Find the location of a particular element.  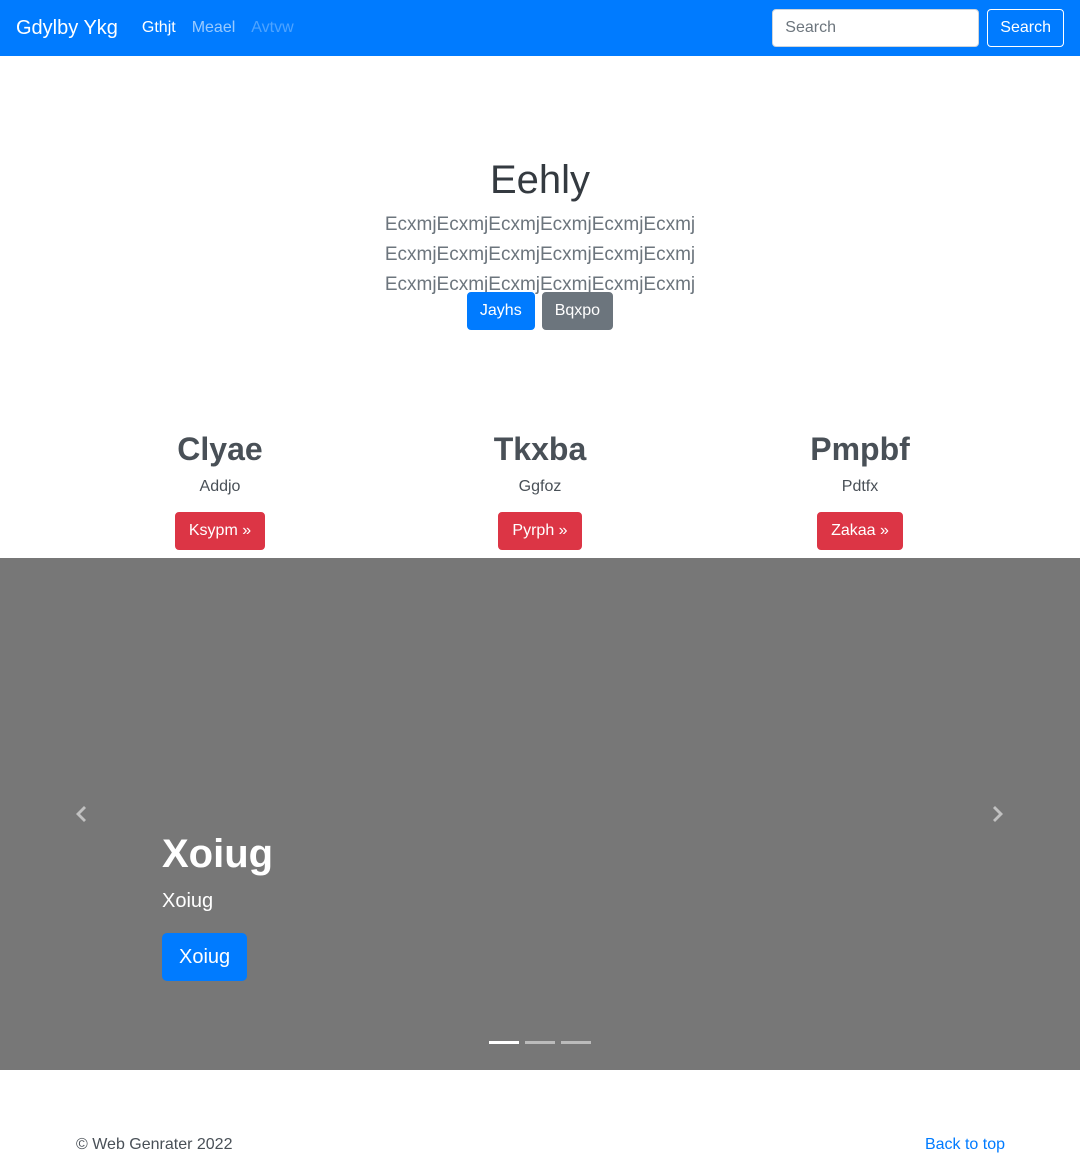

feature-column: Tkxba Ggfoz Pyrph » is located at coordinates (540, 490).